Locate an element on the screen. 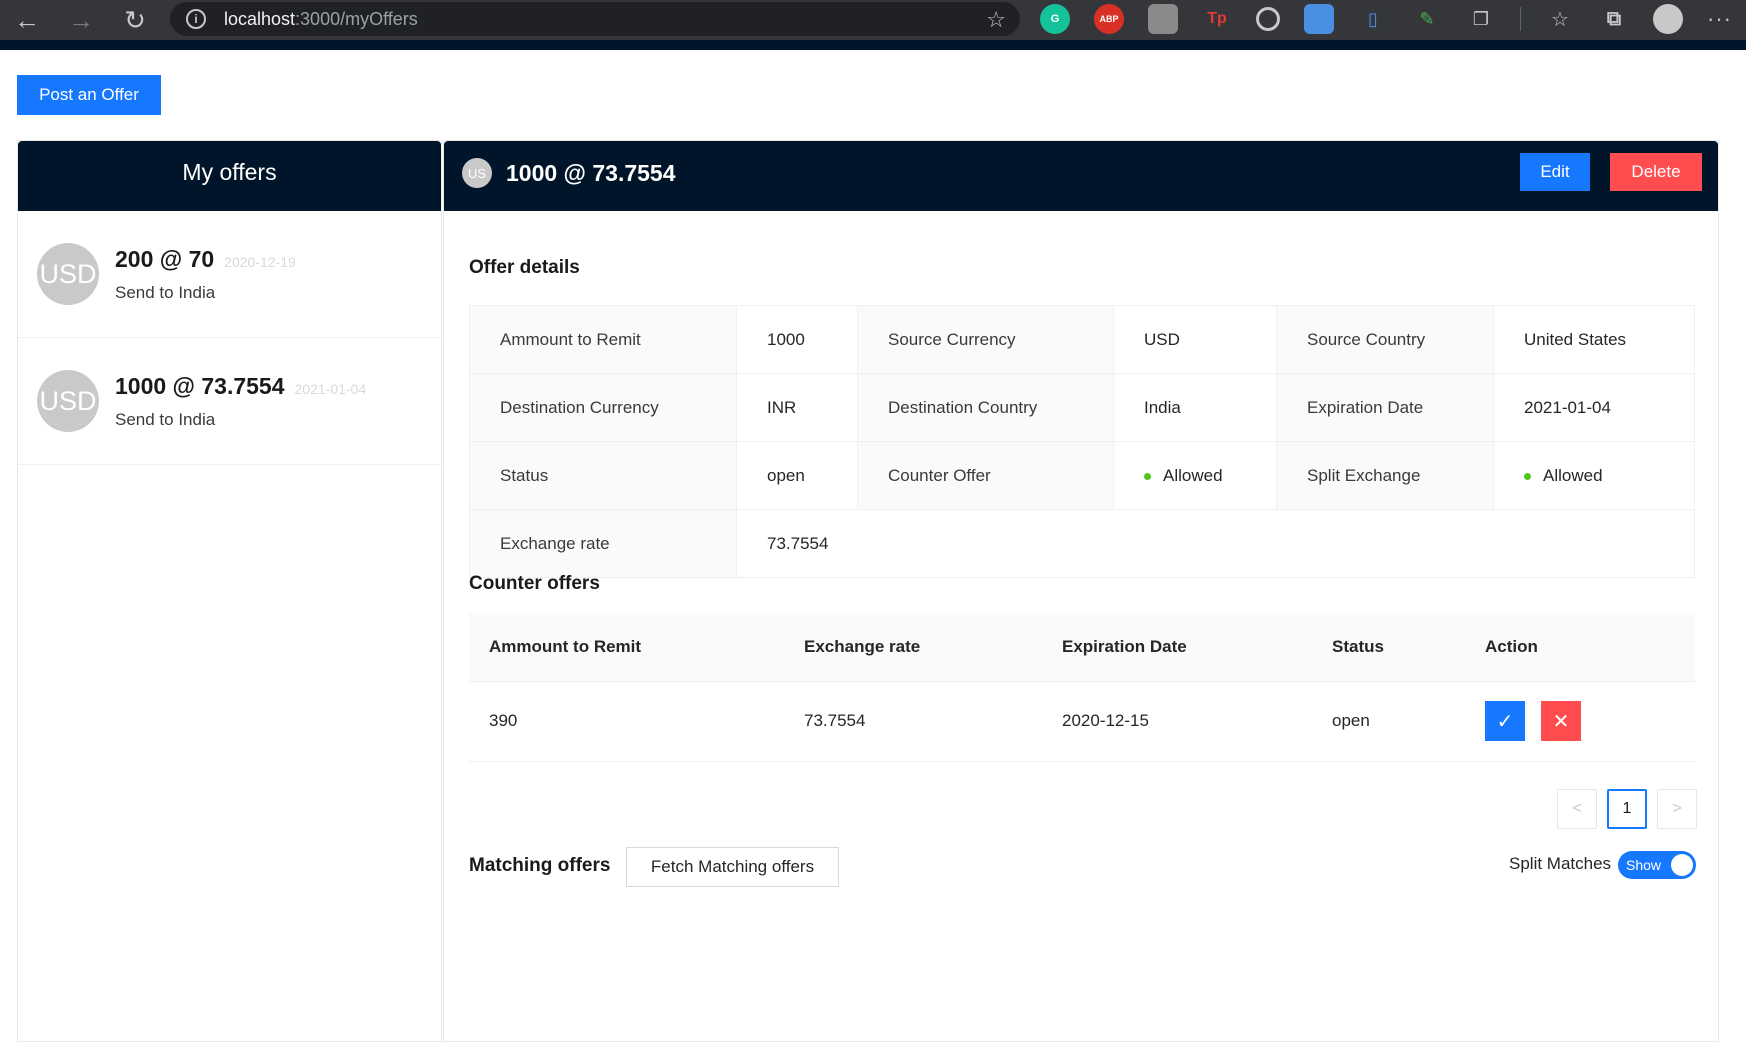 The image size is (1746, 1042). offer-title: 1000 @ 73.7554 is located at coordinates (200, 385).